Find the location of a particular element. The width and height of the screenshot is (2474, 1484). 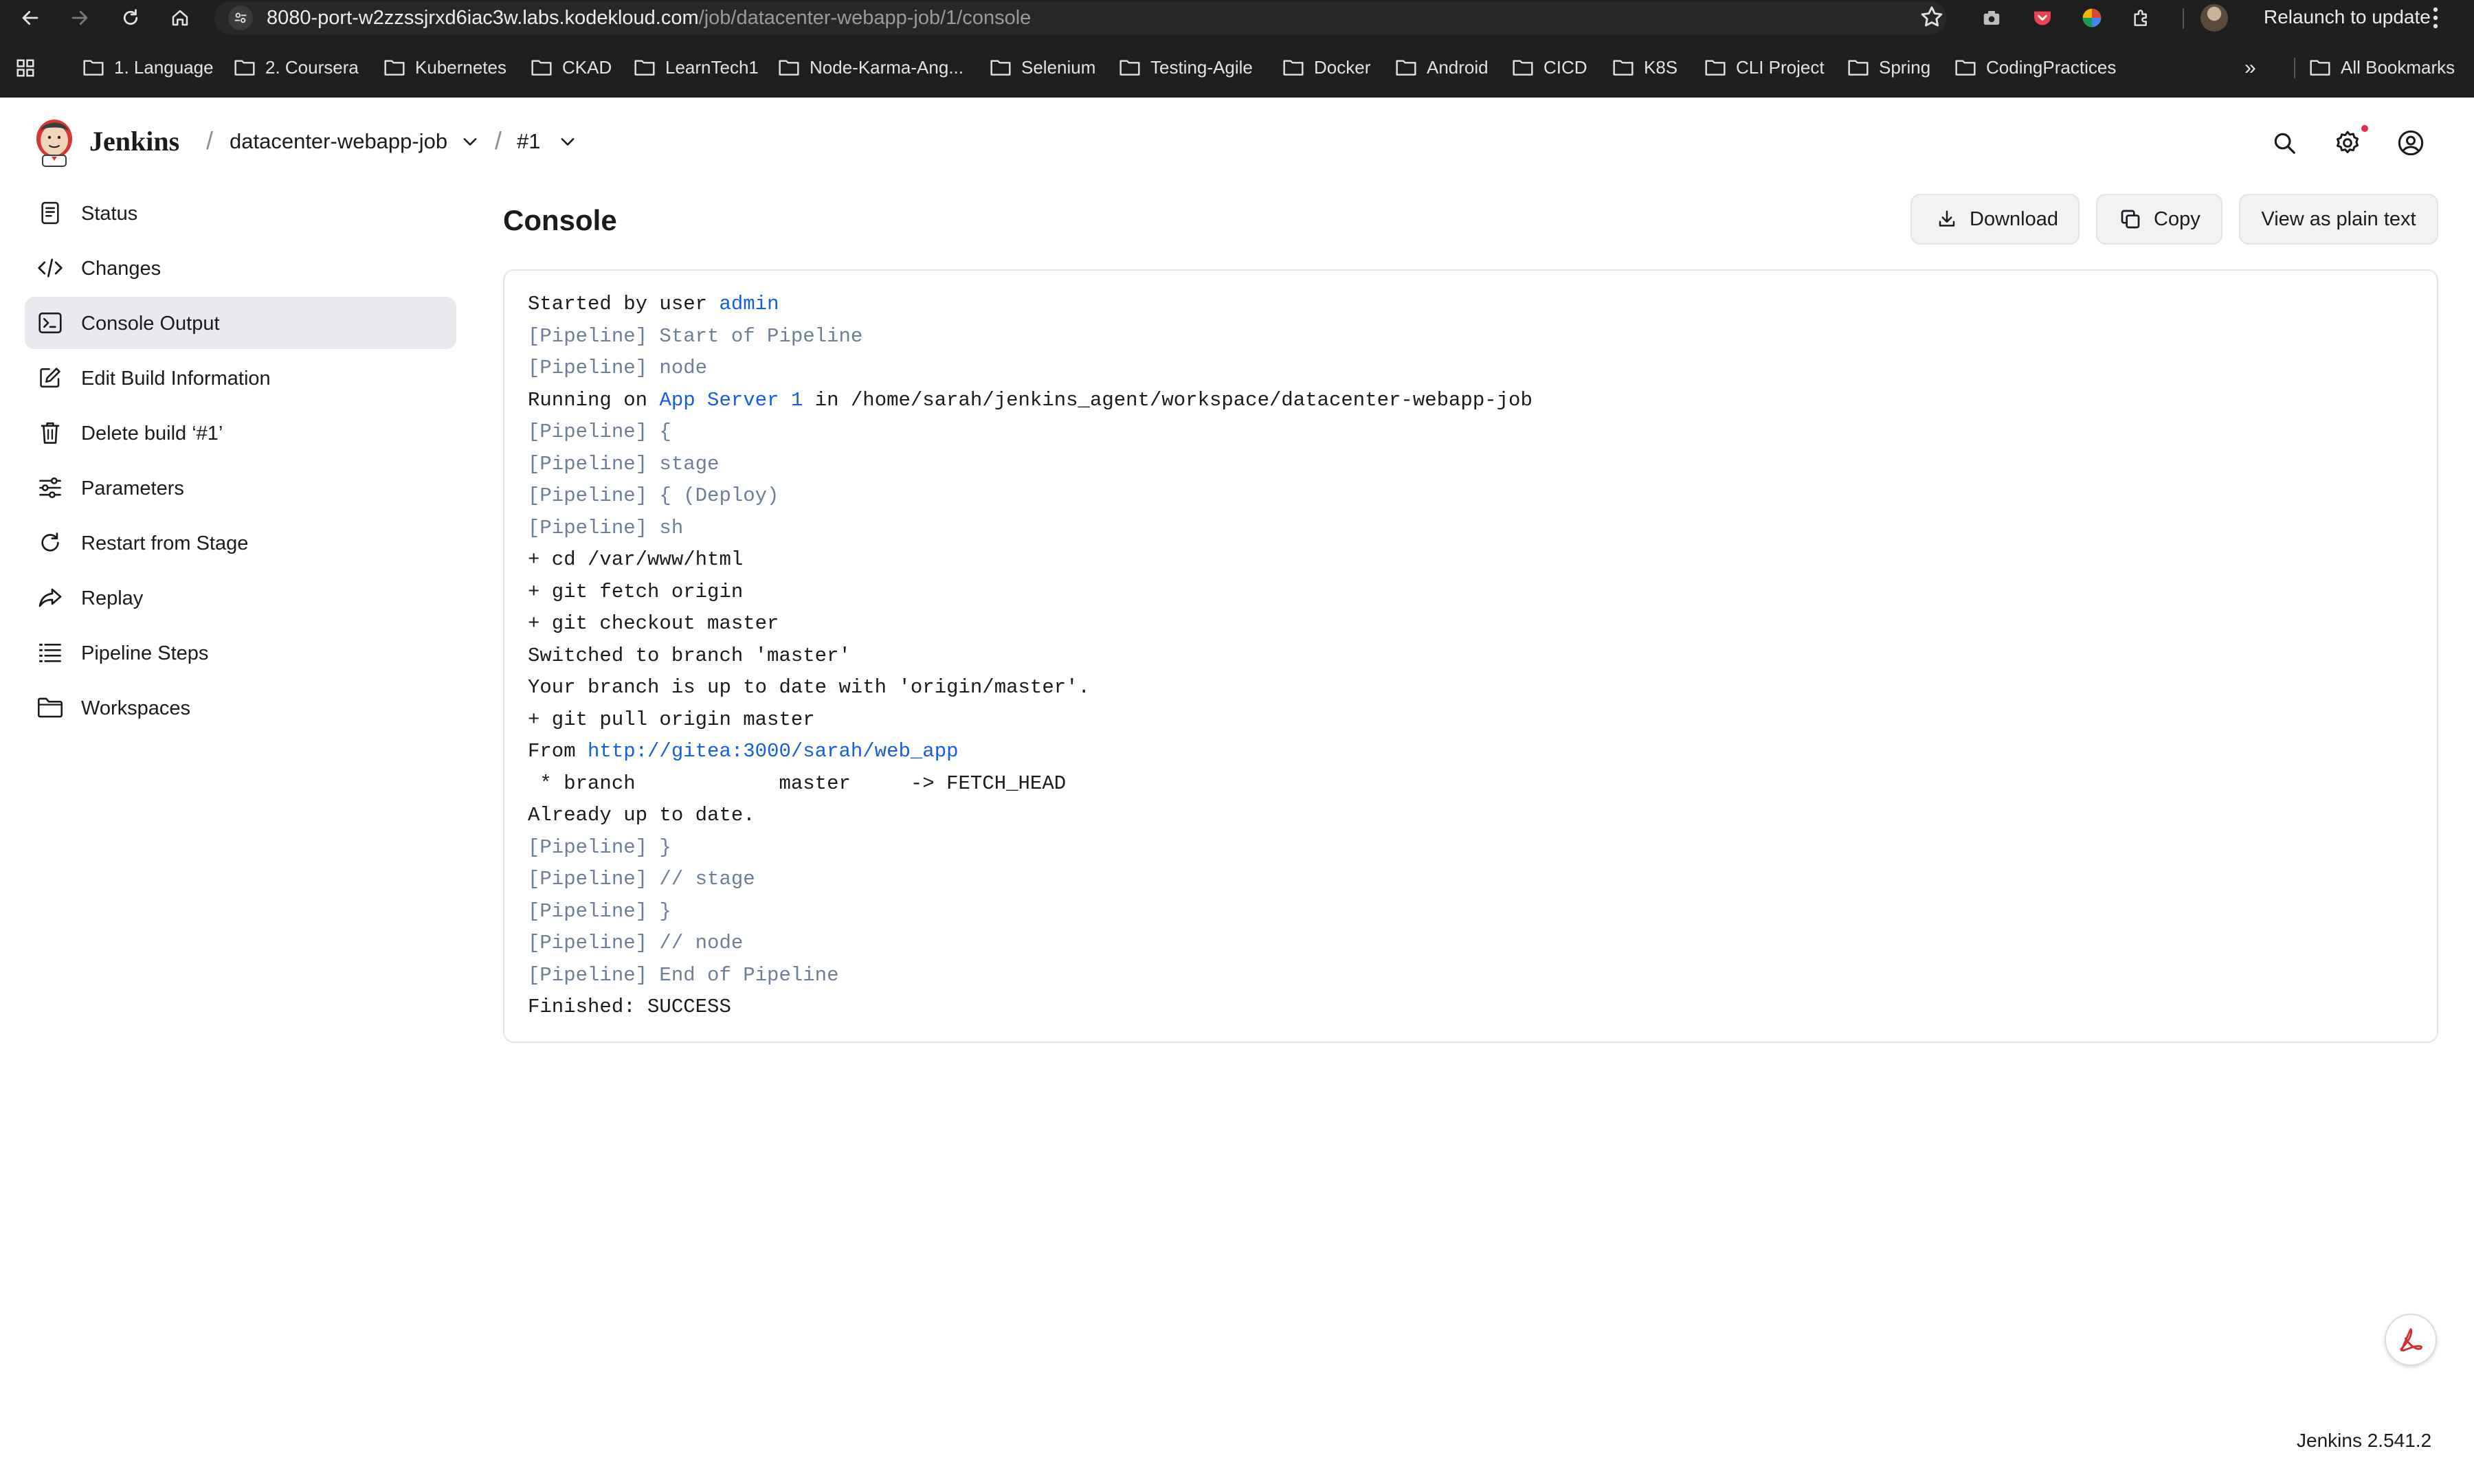

forward-icon is located at coordinates (79, 18).